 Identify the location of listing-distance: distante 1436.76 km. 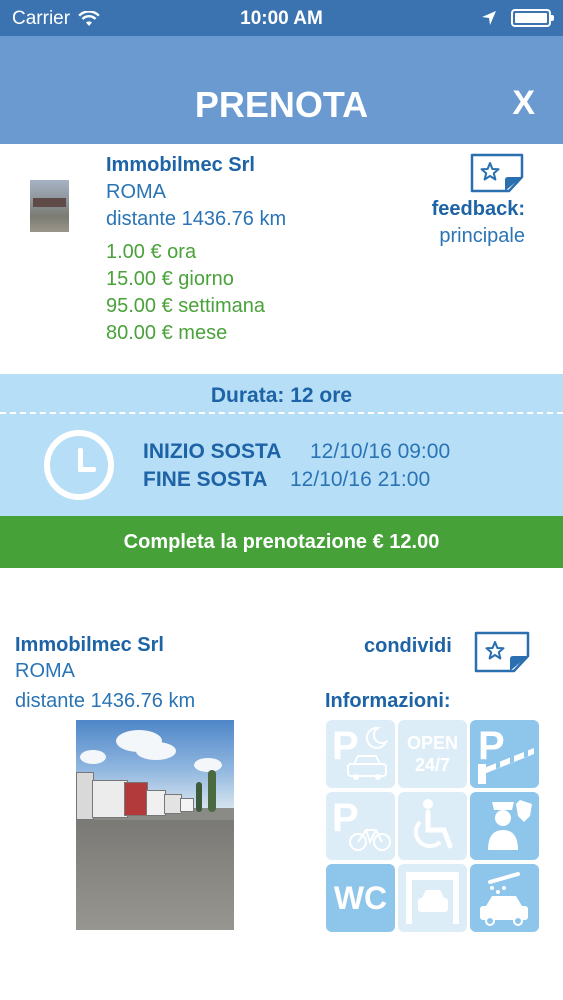
(196, 219).